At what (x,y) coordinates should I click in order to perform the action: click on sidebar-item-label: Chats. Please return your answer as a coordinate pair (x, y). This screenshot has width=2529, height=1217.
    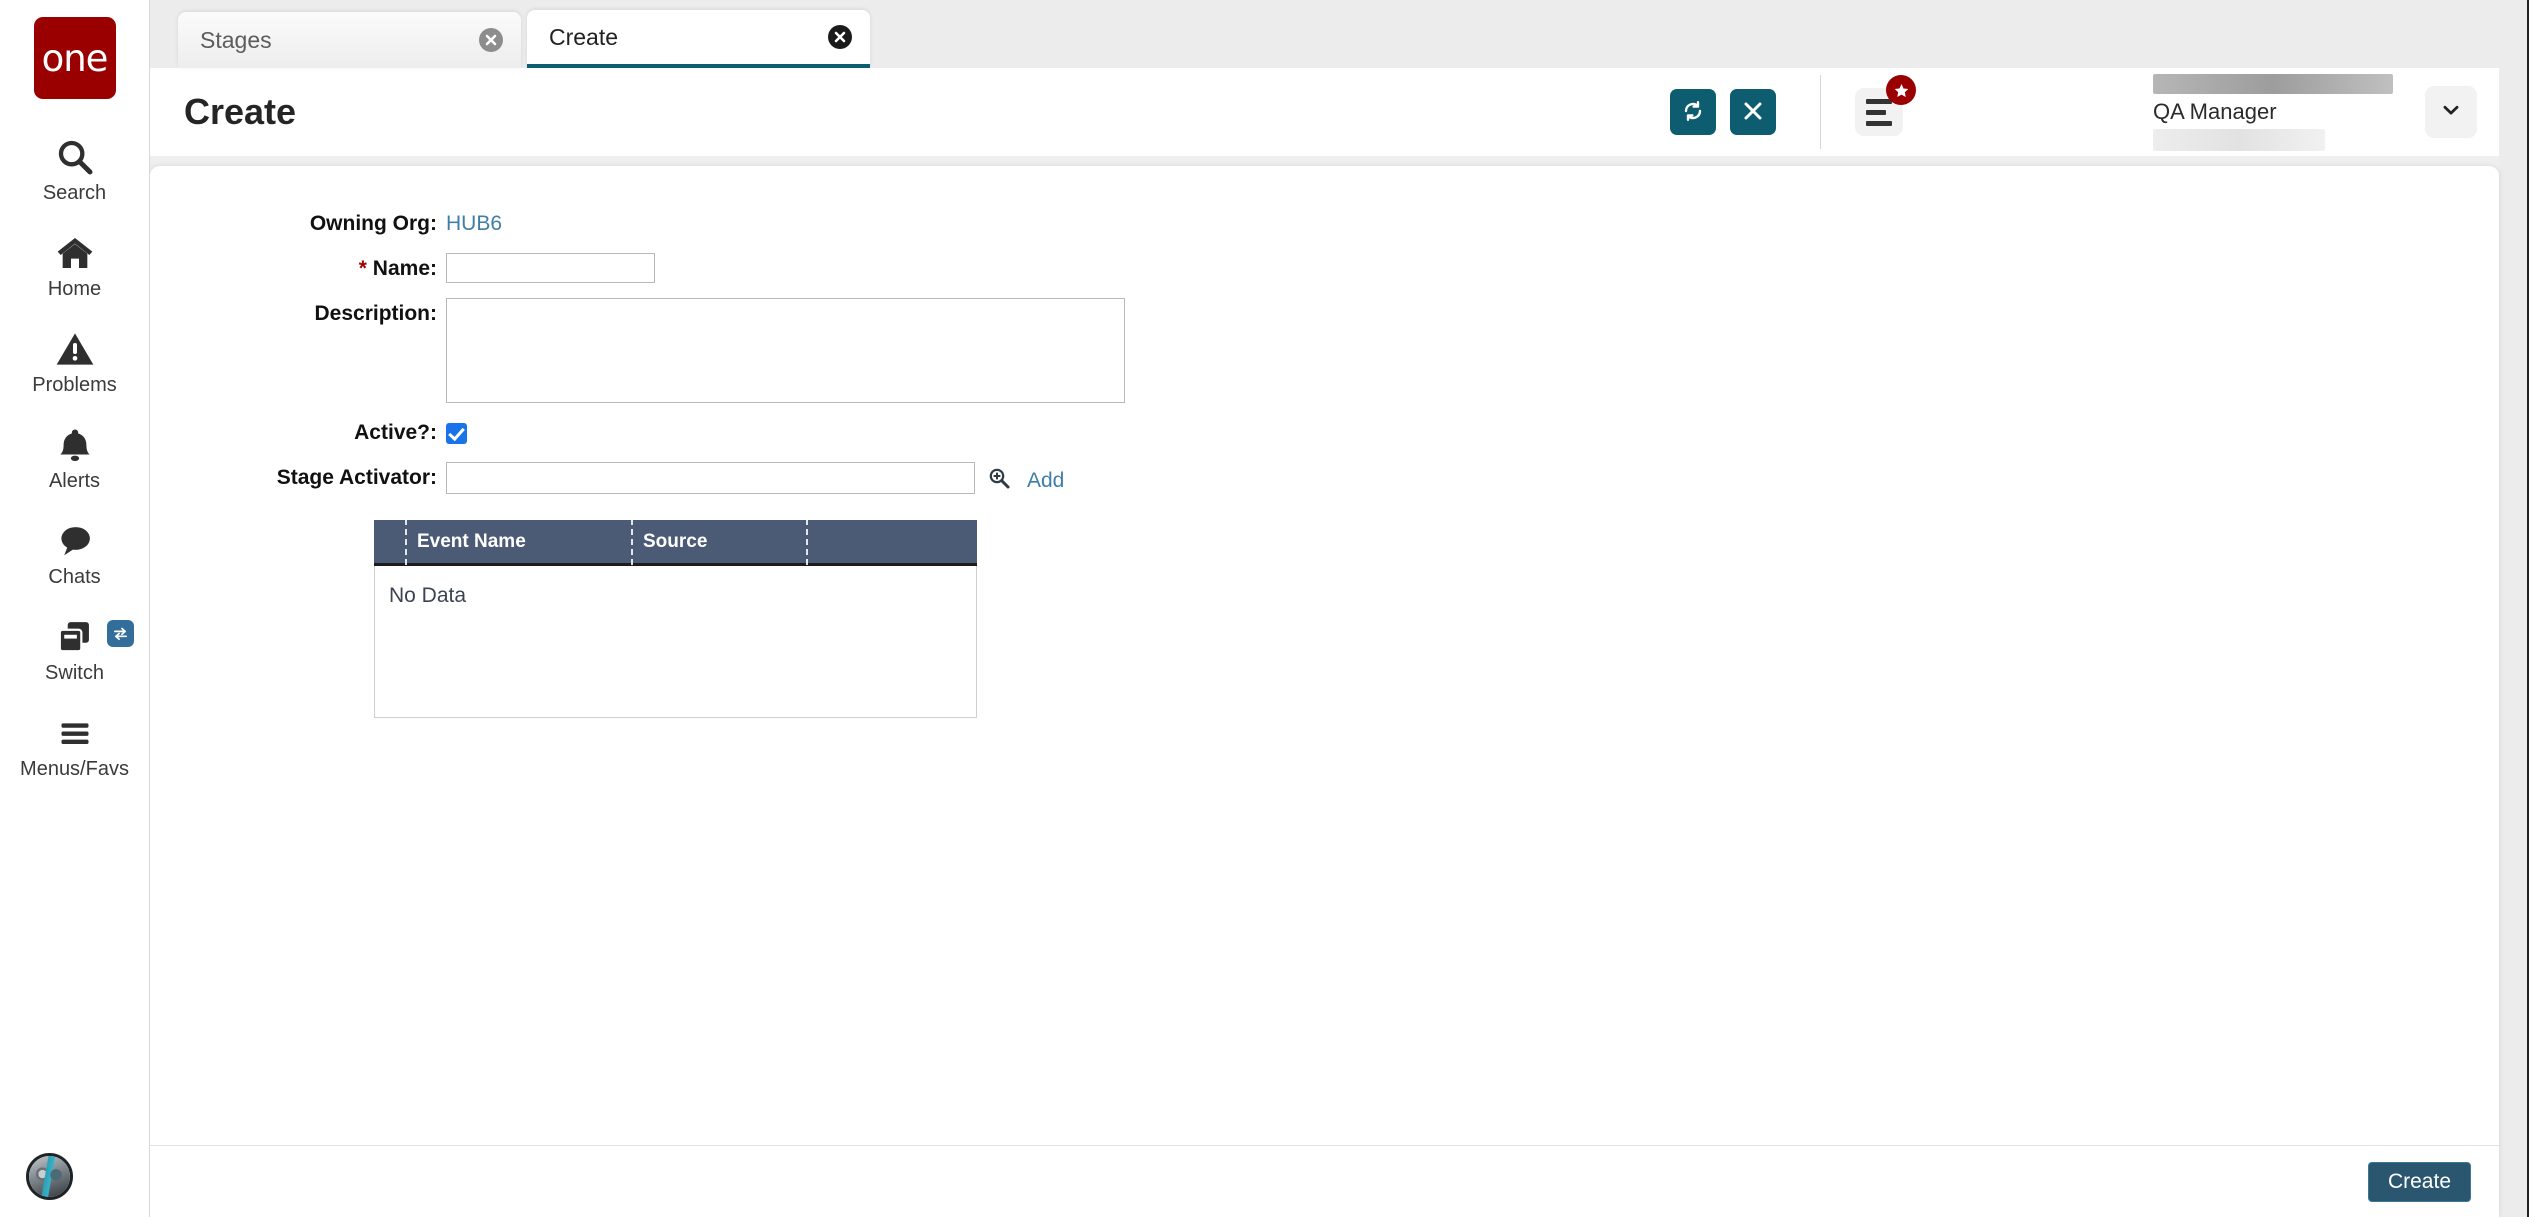
    Looking at the image, I should click on (74, 577).